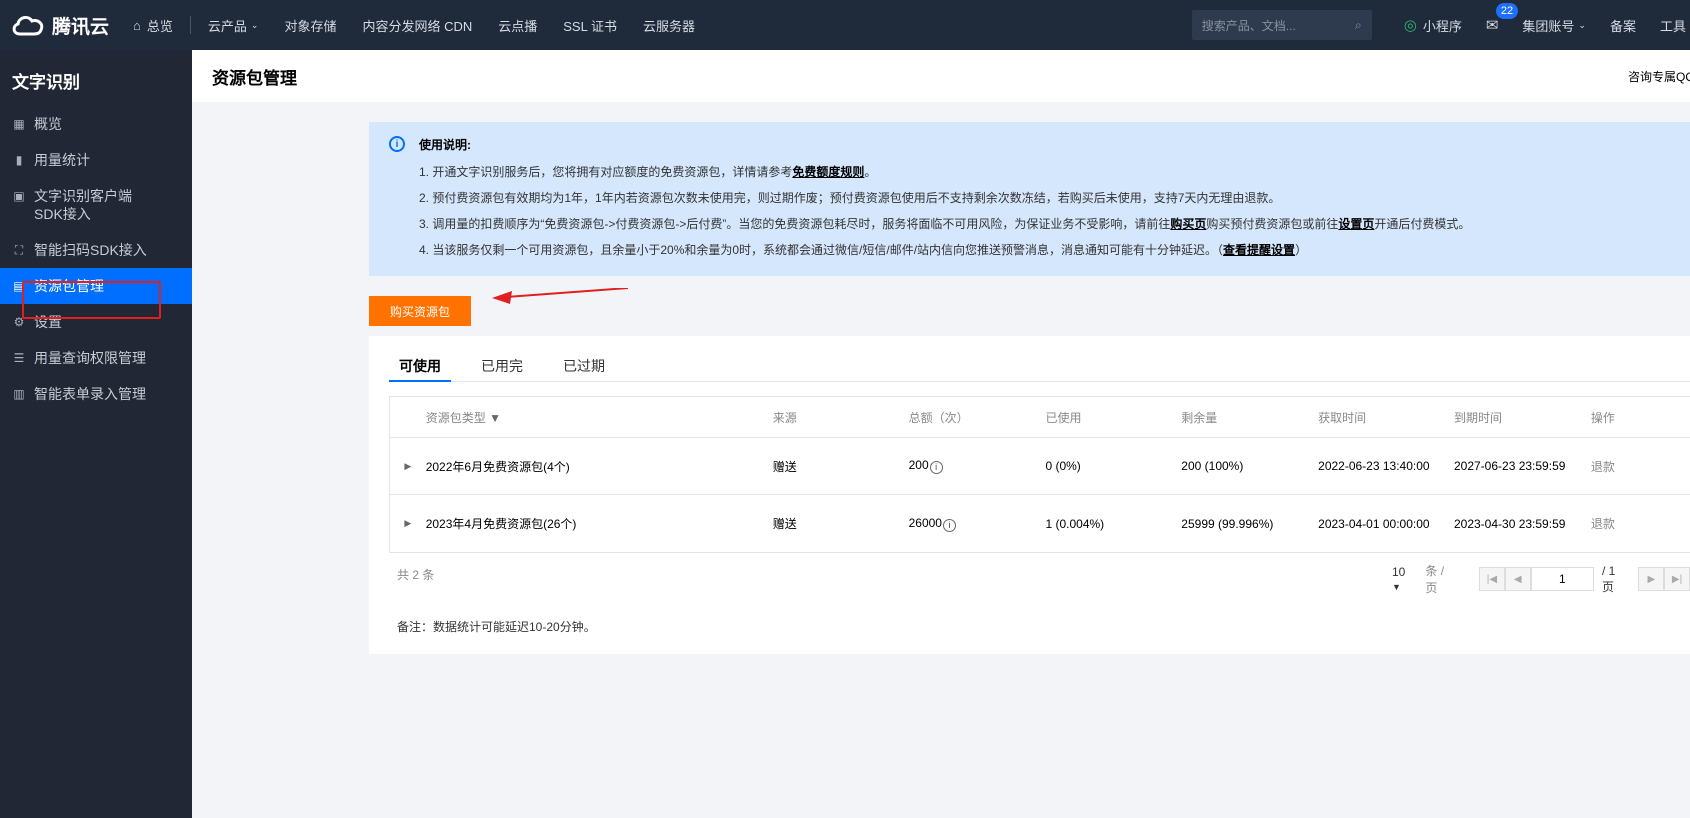 Image resolution: width=1690 pixels, height=818 pixels. I want to click on buy-page-link: 购买页, so click(1188, 224).